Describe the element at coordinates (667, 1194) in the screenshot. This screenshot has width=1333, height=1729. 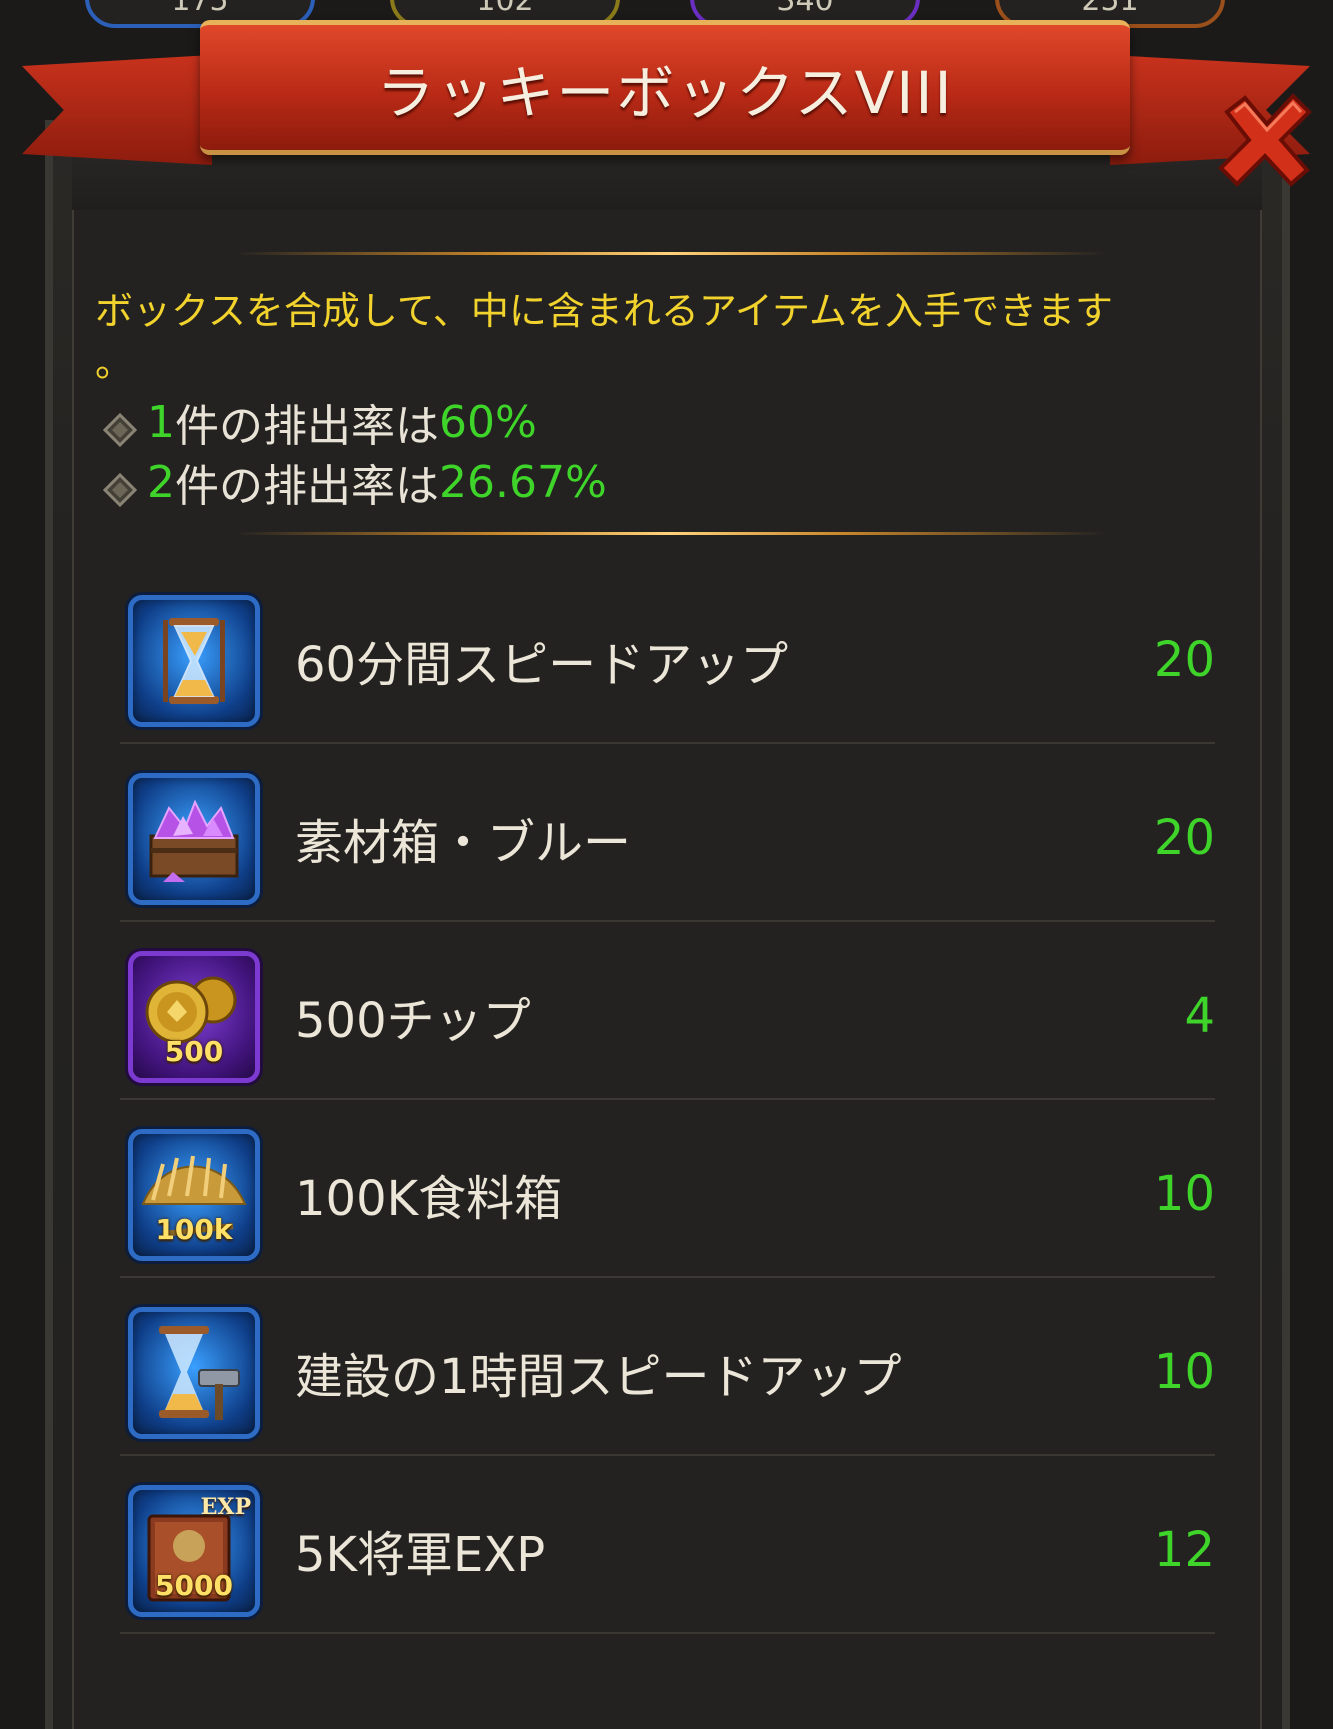
I see `reward-row: 100k 100K食料箱 10` at that location.